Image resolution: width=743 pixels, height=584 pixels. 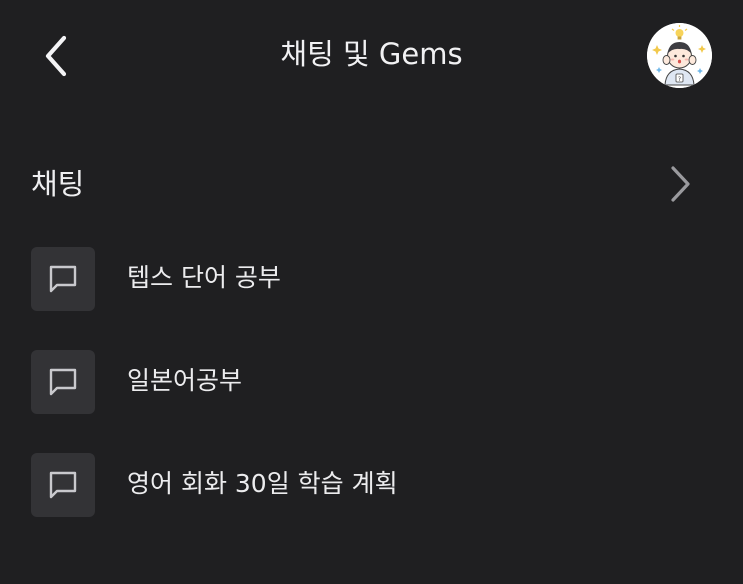 What do you see at coordinates (371, 185) in the screenshot?
I see `chats-section-header: 채팅` at bounding box center [371, 185].